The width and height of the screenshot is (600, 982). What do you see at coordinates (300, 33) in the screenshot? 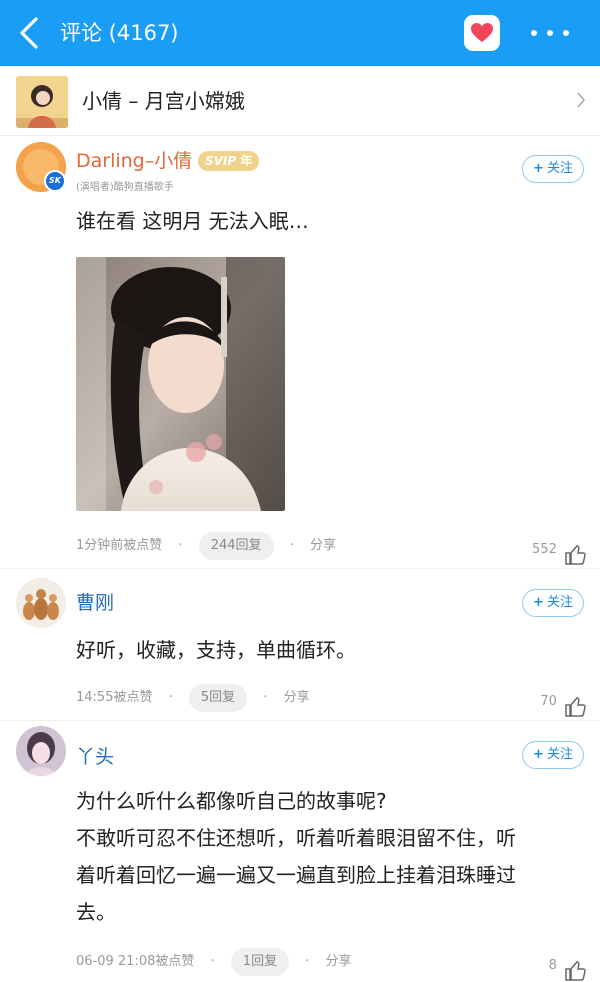
I see `top-bar: 评论 (4167)` at bounding box center [300, 33].